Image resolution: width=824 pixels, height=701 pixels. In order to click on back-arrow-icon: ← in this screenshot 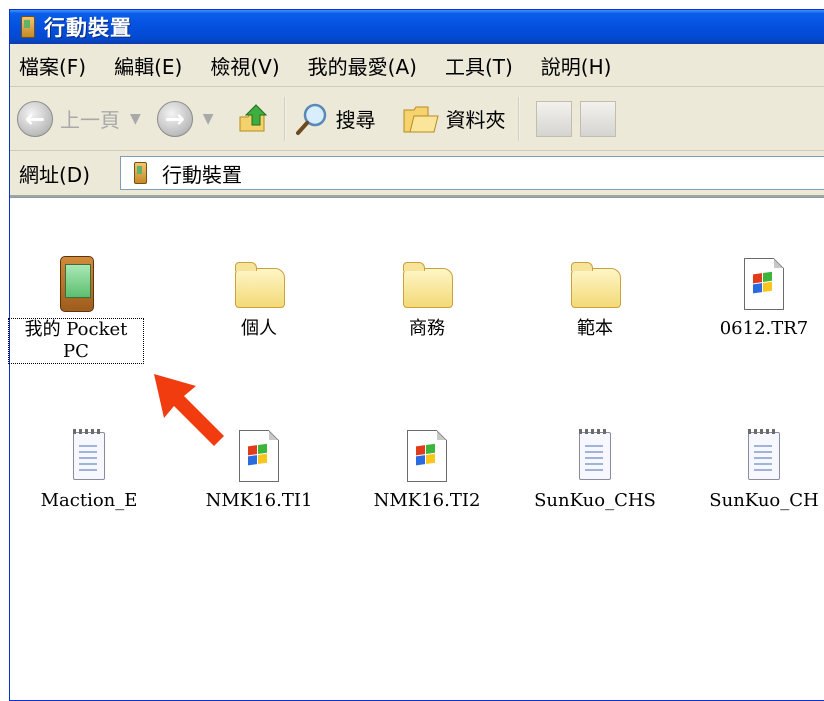, I will do `click(35, 118)`.